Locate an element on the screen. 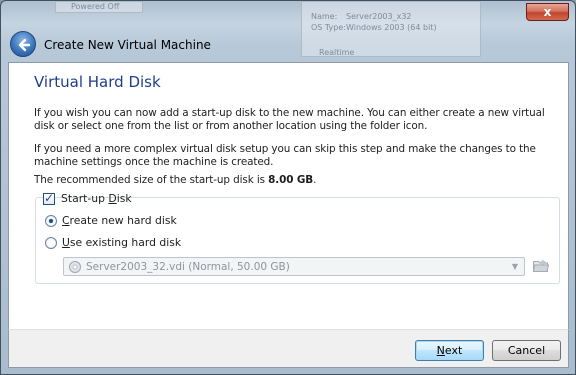 The height and width of the screenshot is (375, 576). label-part: se existing hard disk is located at coordinates (125, 242).